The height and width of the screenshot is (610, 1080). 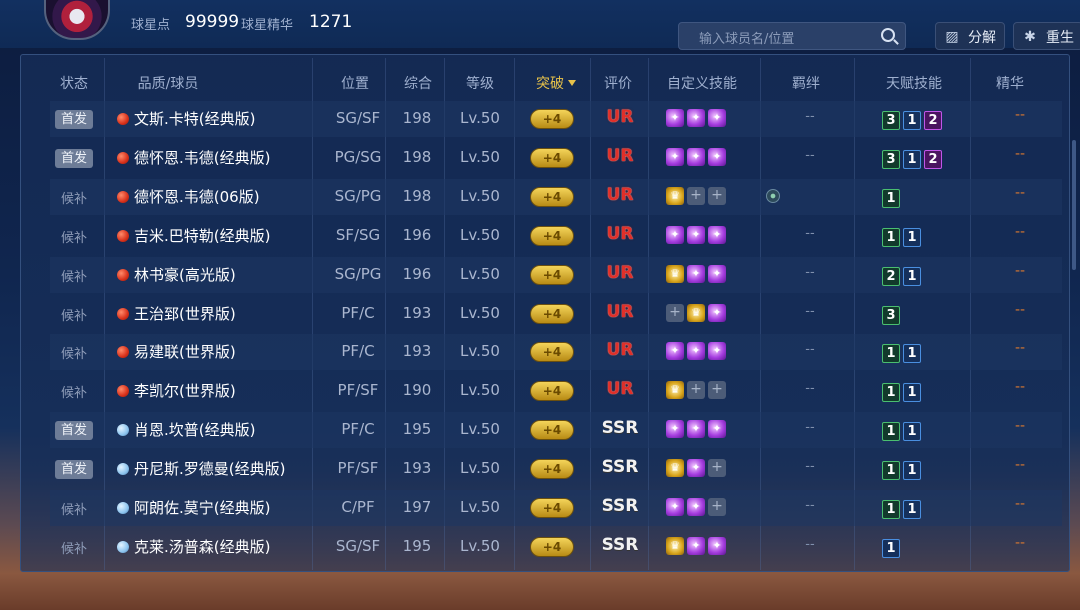 What do you see at coordinates (914, 83) in the screenshot?
I see `col-talent-skills: 天赋技能` at bounding box center [914, 83].